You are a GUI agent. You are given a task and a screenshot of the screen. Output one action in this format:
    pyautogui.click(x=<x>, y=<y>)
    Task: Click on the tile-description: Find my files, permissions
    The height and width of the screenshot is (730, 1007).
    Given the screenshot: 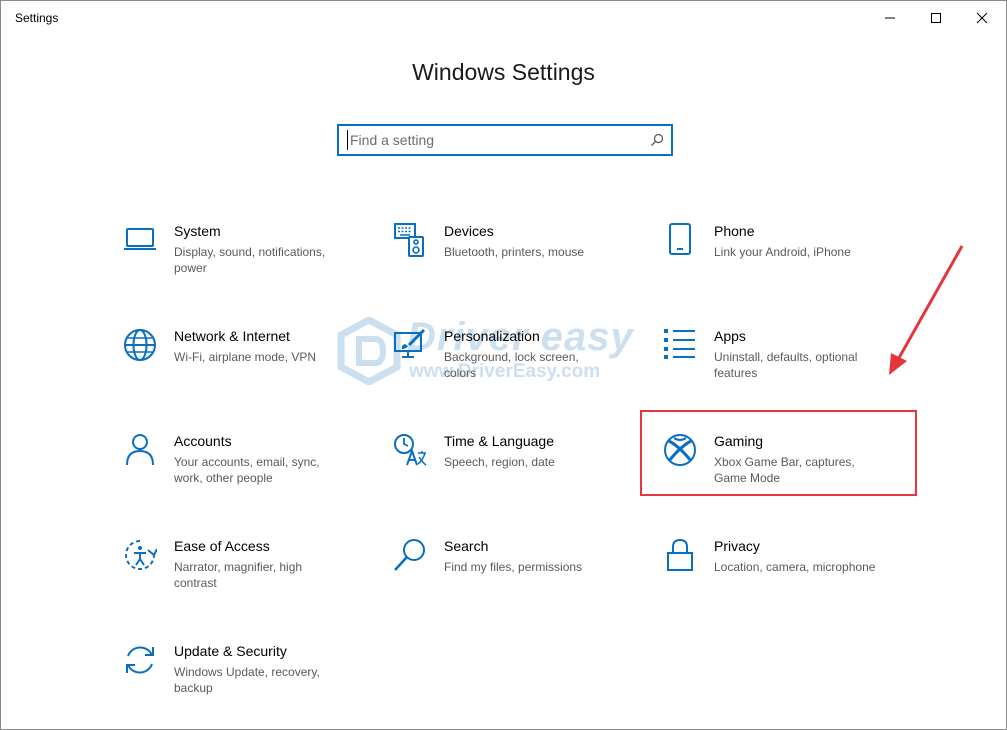 What is the action you would take?
    pyautogui.click(x=513, y=567)
    